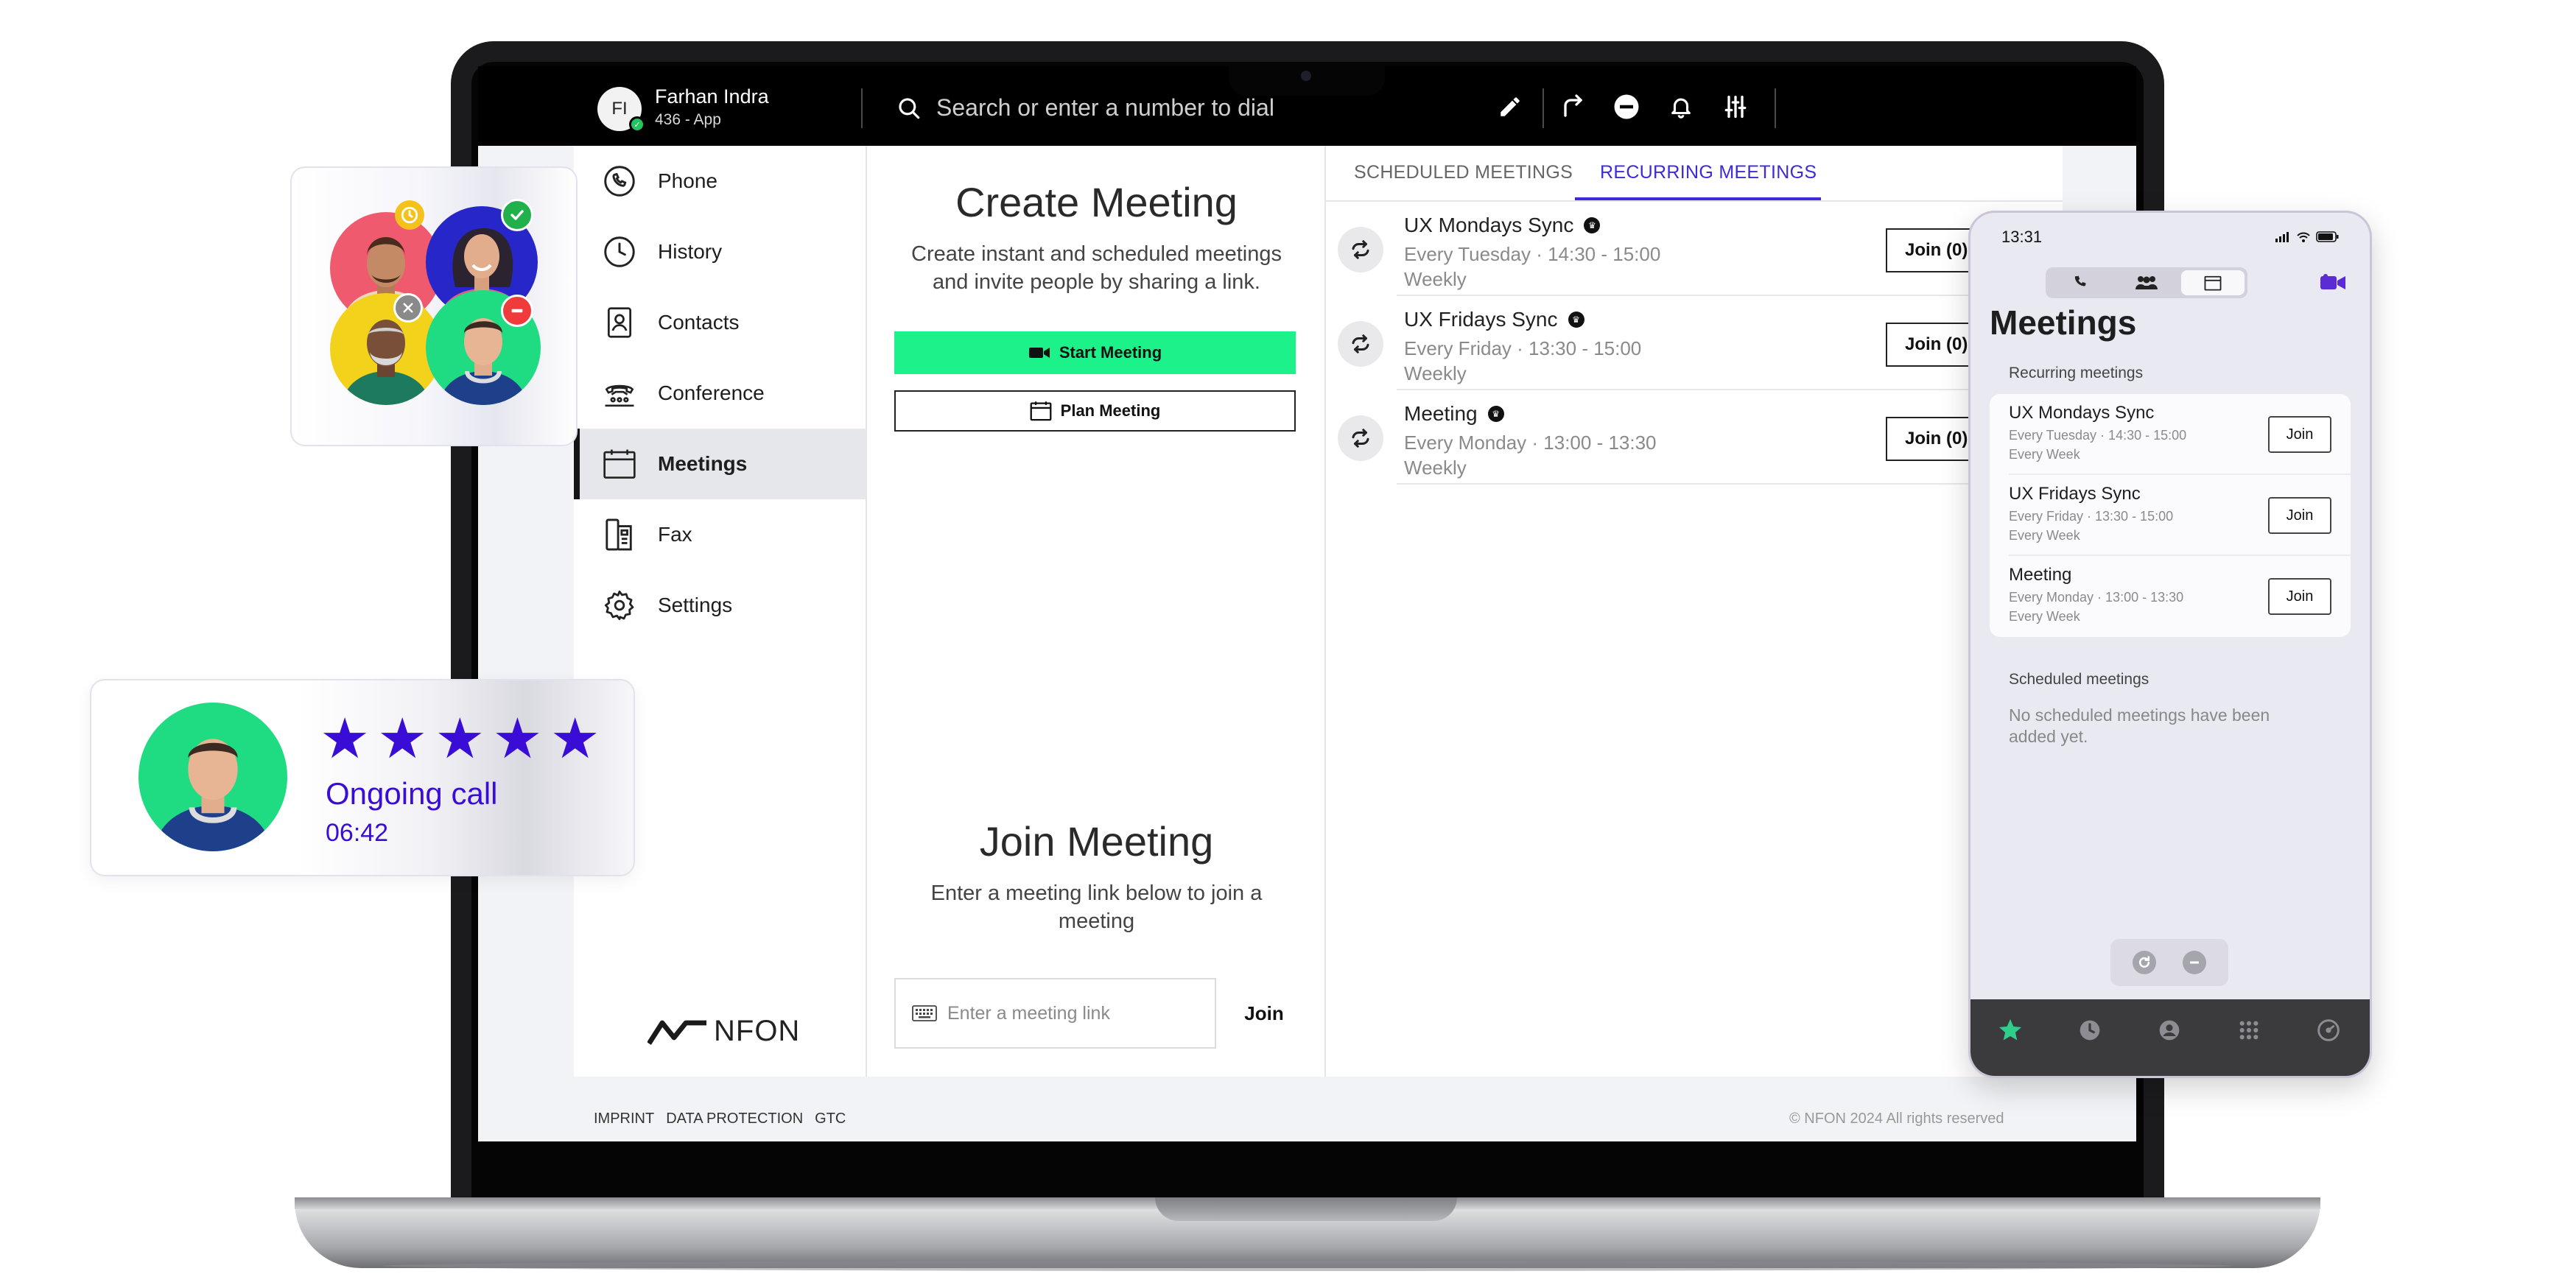  What do you see at coordinates (720, 464) in the screenshot?
I see `sidebar-item-meetings: Meetings` at bounding box center [720, 464].